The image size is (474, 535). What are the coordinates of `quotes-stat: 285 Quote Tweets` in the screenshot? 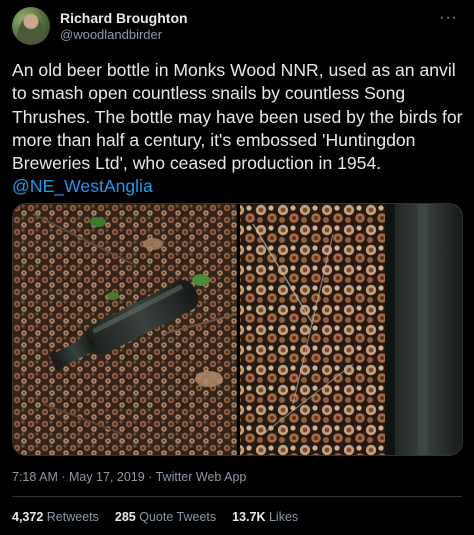 It's located at (165, 517).